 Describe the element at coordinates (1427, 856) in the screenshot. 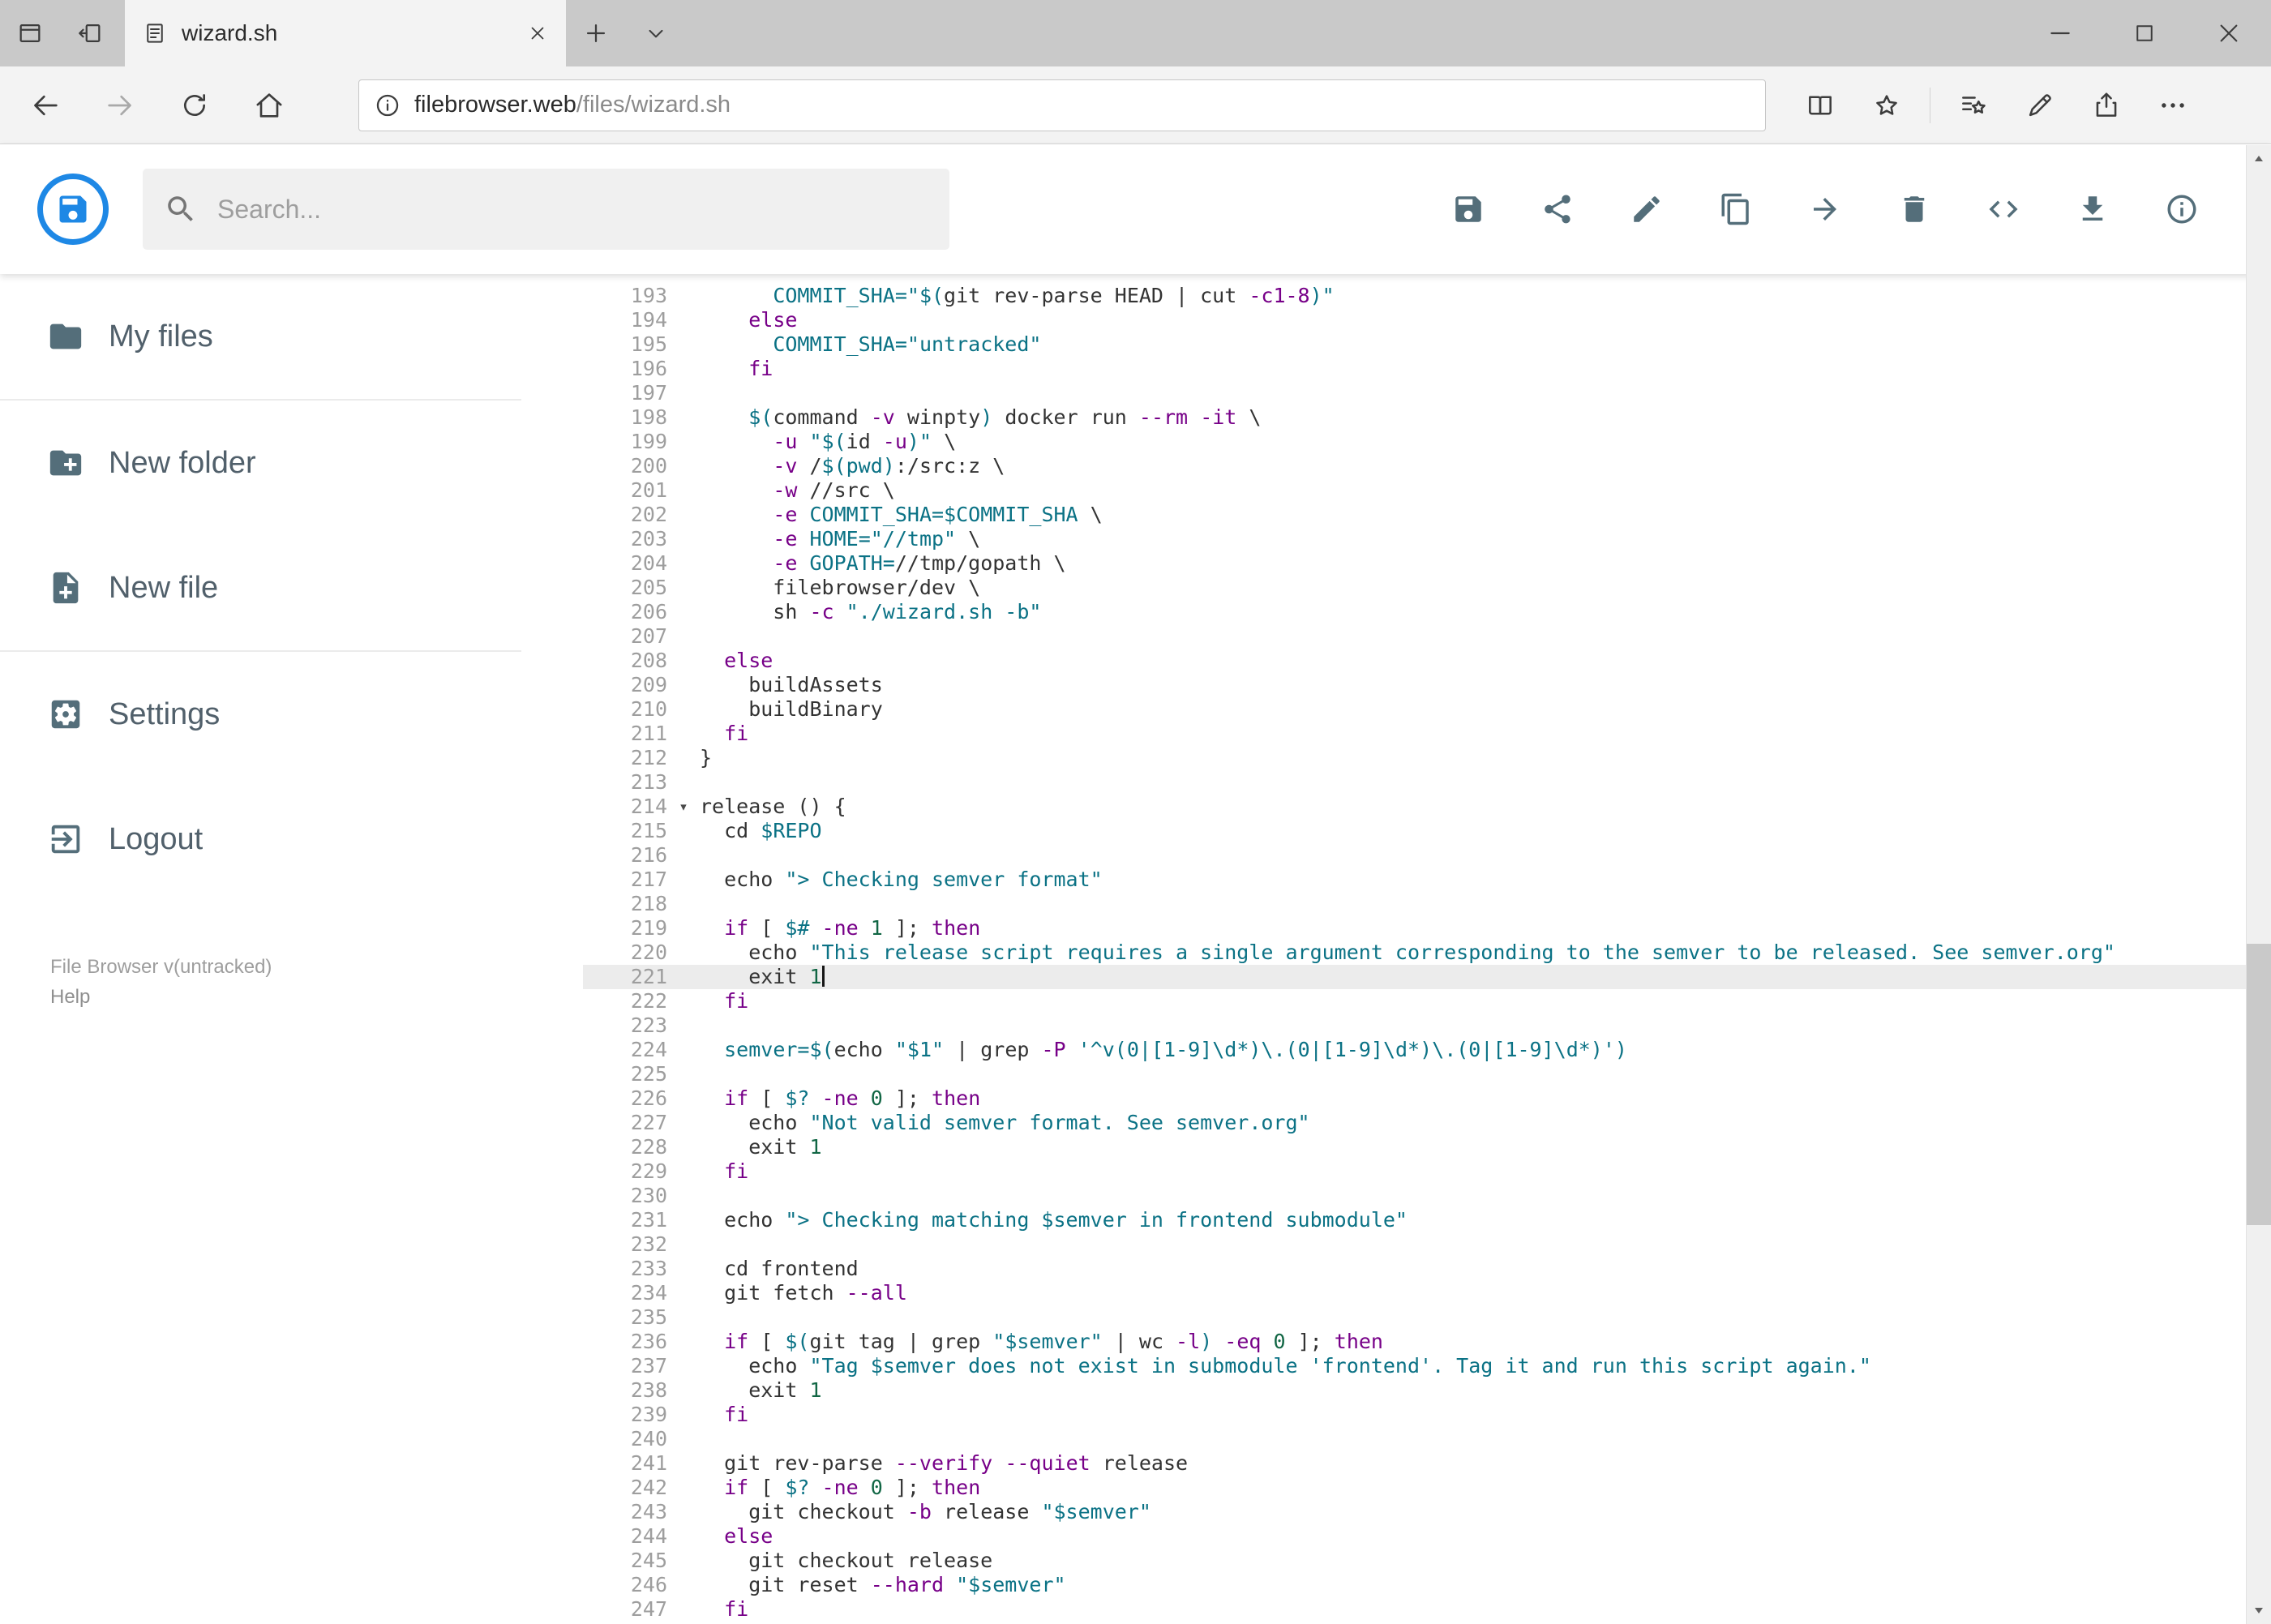

I see `code-line: 216` at that location.